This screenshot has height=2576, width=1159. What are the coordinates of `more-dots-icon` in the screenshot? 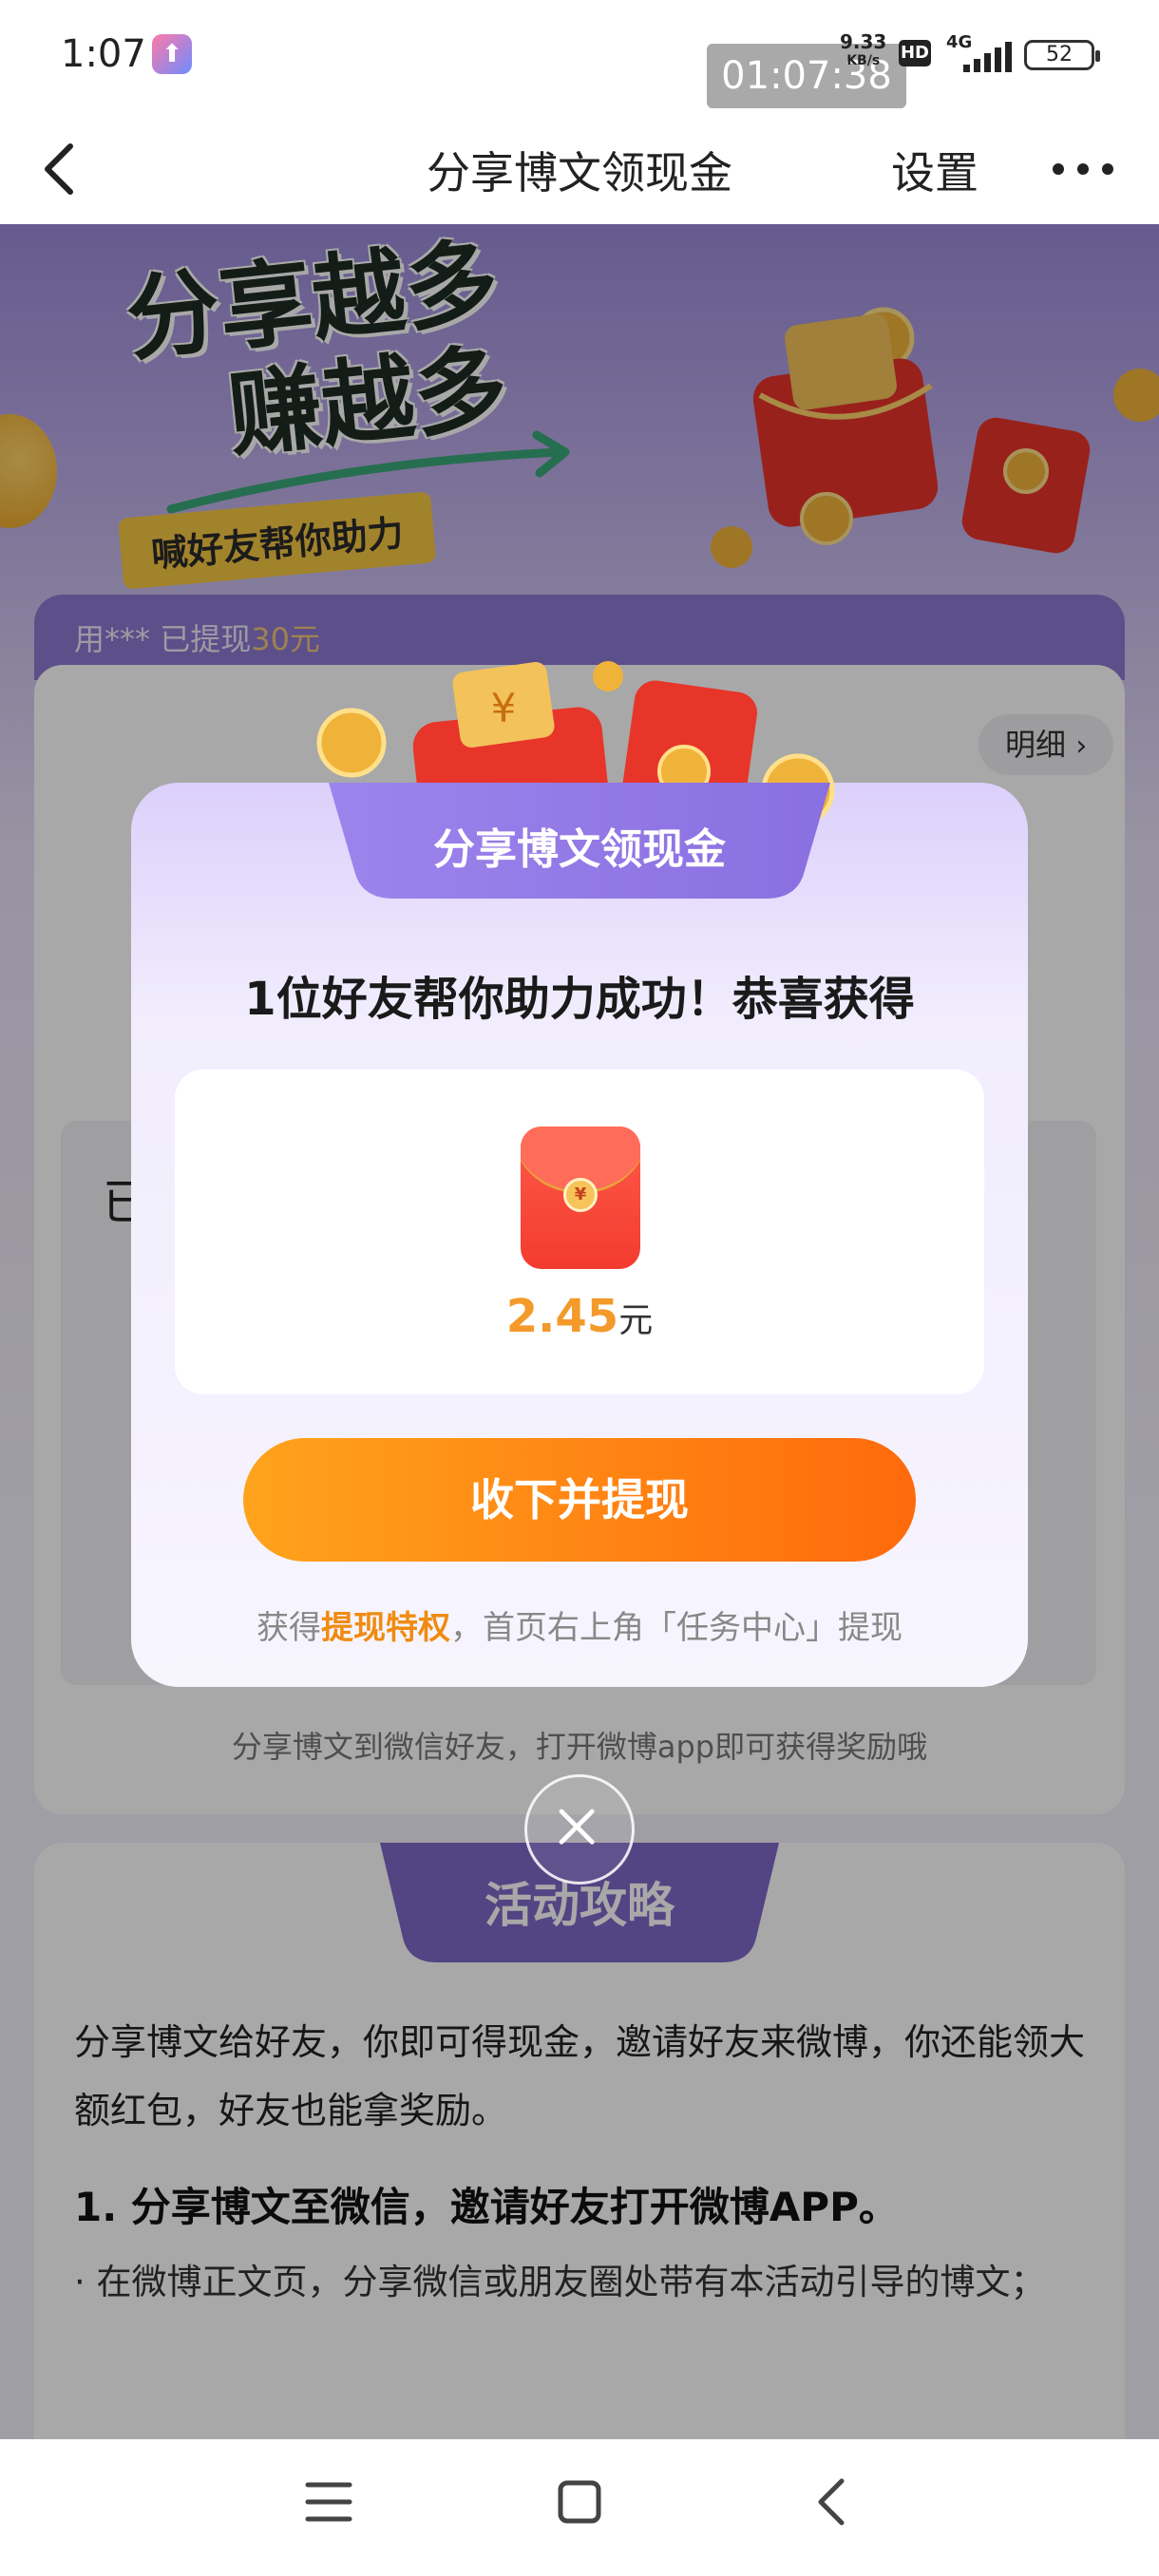 It's located at (1083, 169).